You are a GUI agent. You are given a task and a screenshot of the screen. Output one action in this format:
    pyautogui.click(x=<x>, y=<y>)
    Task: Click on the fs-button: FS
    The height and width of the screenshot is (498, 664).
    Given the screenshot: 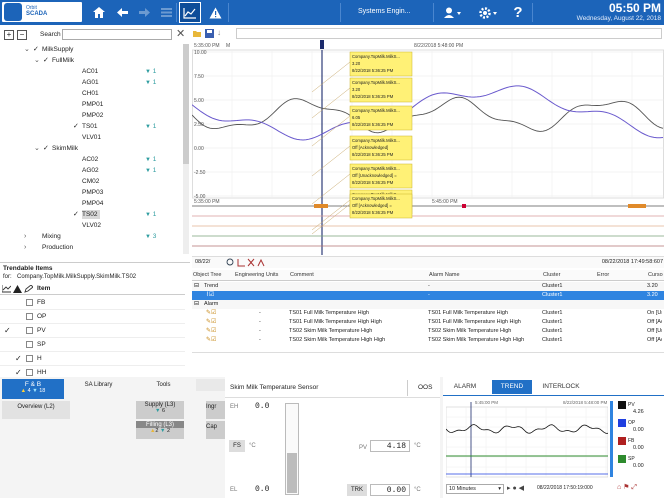 What is the action you would take?
    pyautogui.click(x=237, y=446)
    